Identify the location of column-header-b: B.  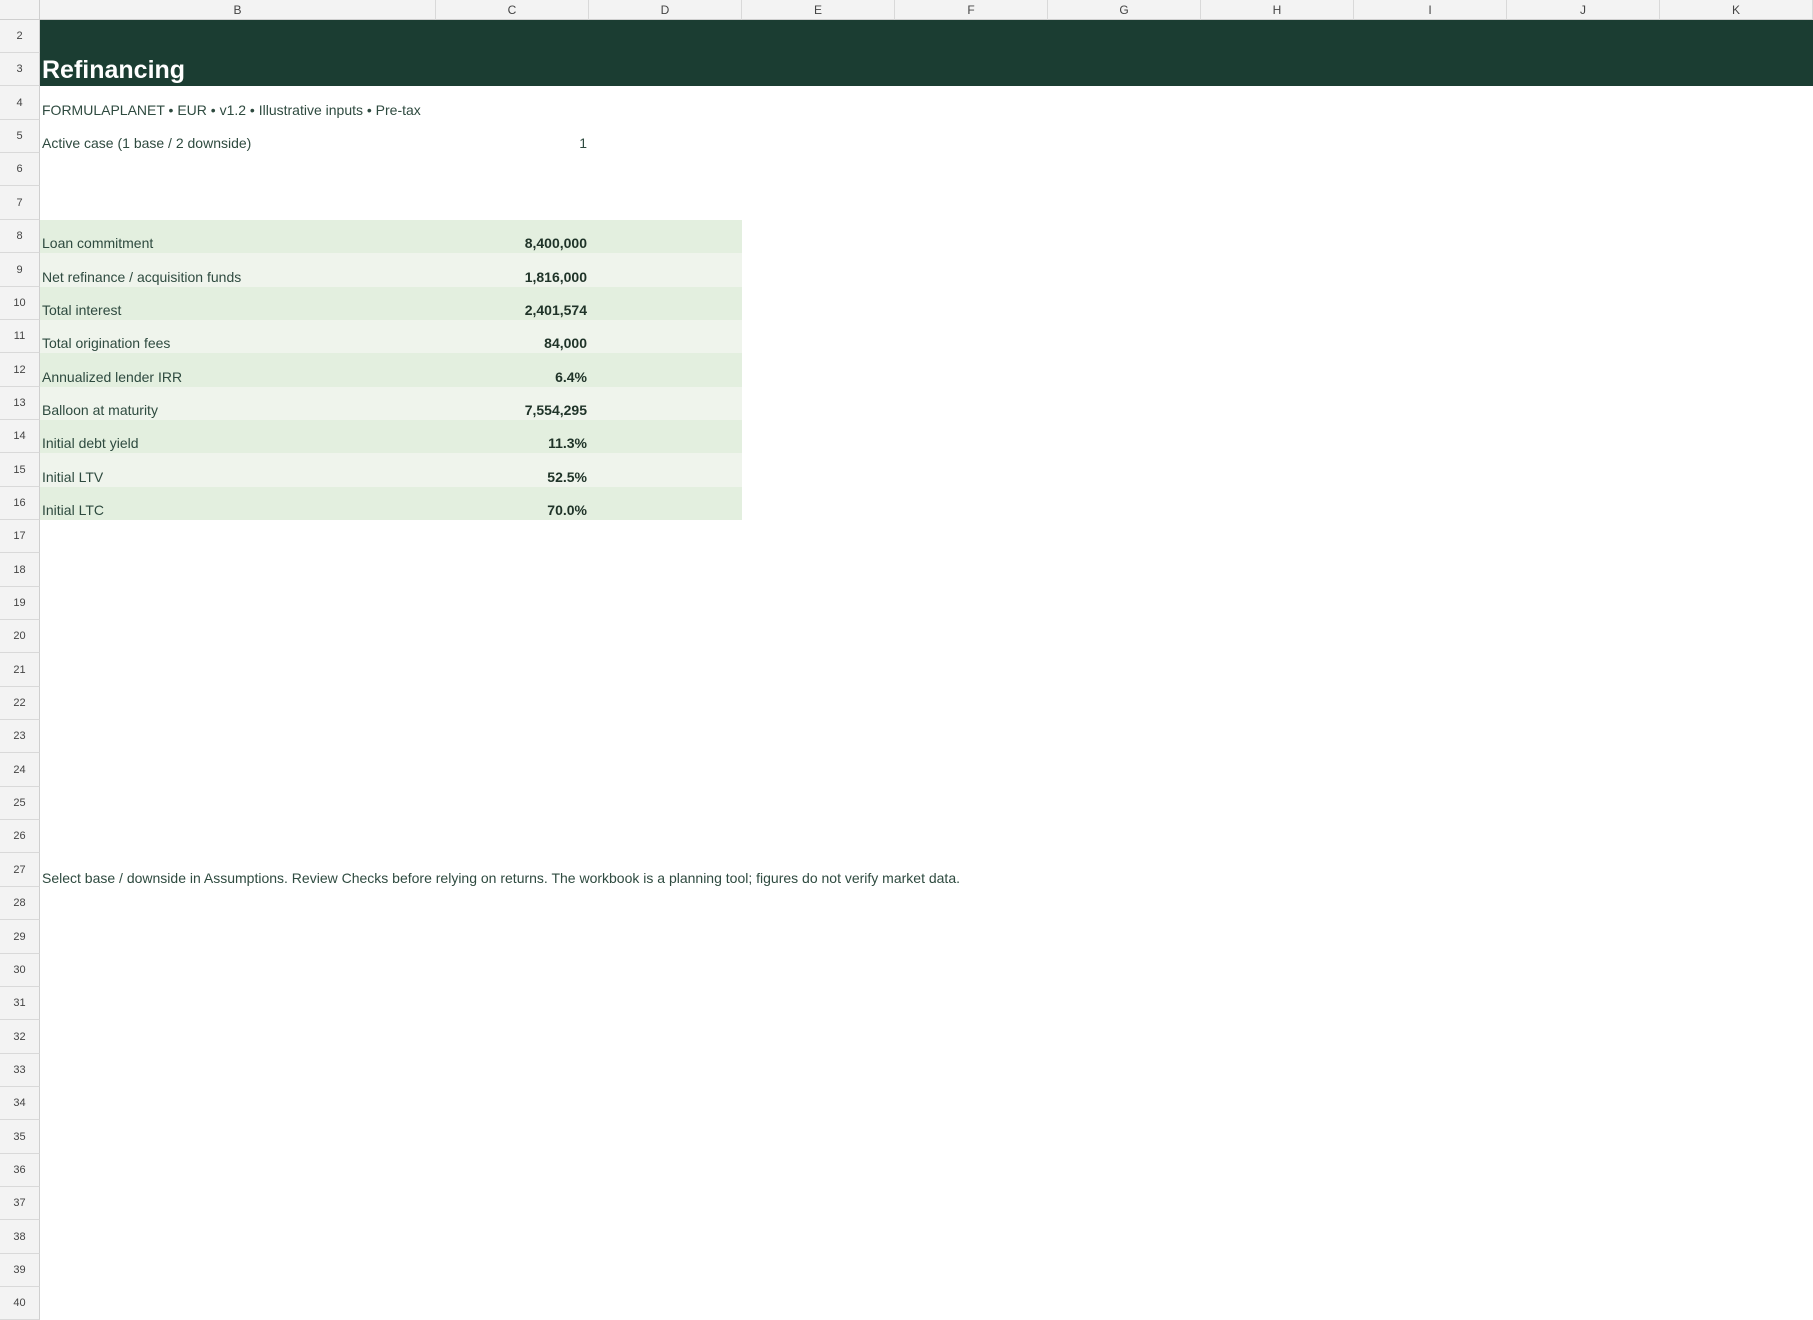
(238, 10).